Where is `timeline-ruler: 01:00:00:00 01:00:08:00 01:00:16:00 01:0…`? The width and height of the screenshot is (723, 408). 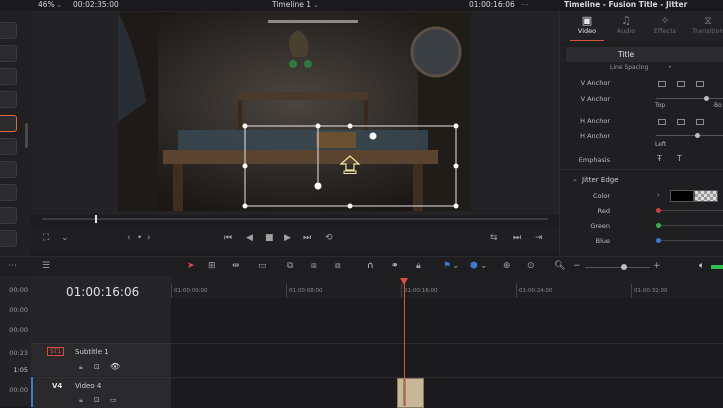
timeline-ruler: 01:00:00:00 01:00:08:00 01:00:16:00 01:0… is located at coordinates (447, 287).